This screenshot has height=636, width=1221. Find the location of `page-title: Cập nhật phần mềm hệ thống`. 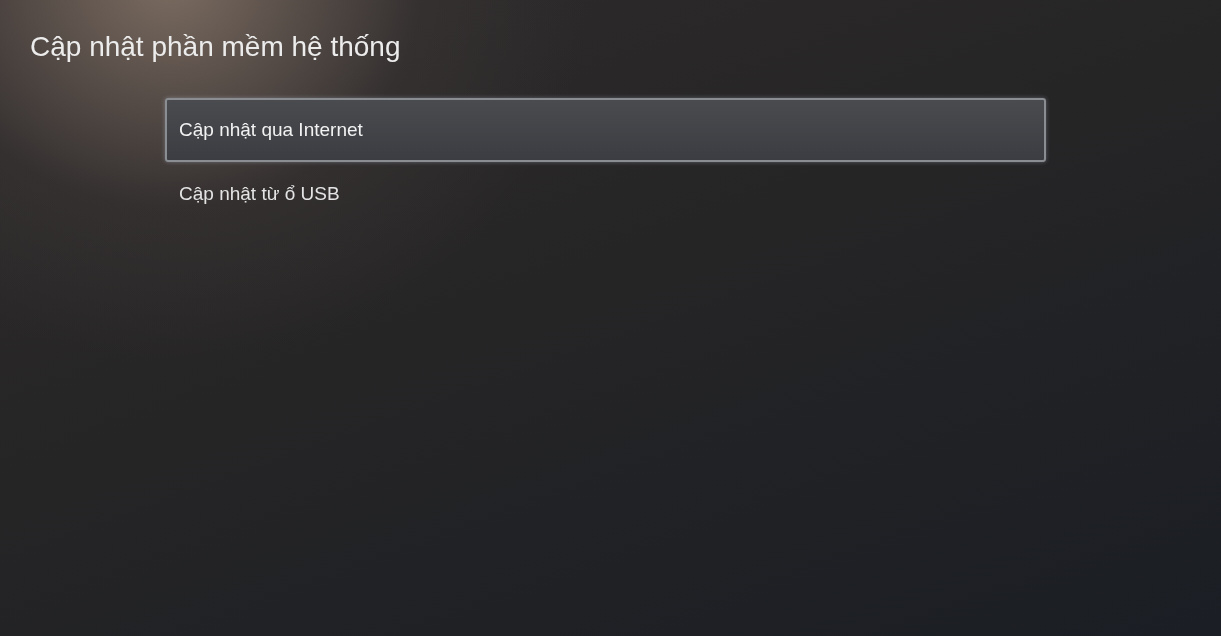

page-title: Cập nhật phần mềm hệ thống is located at coordinates (215, 47).